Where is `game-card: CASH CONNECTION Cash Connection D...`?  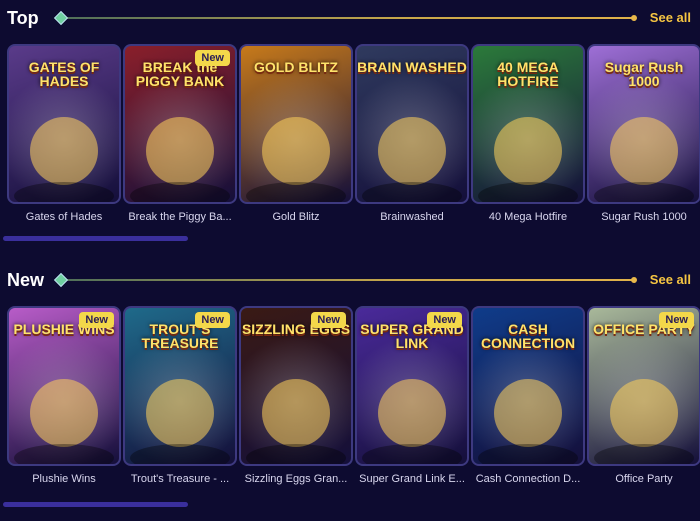 game-card: CASH CONNECTION Cash Connection D... is located at coordinates (528, 395).